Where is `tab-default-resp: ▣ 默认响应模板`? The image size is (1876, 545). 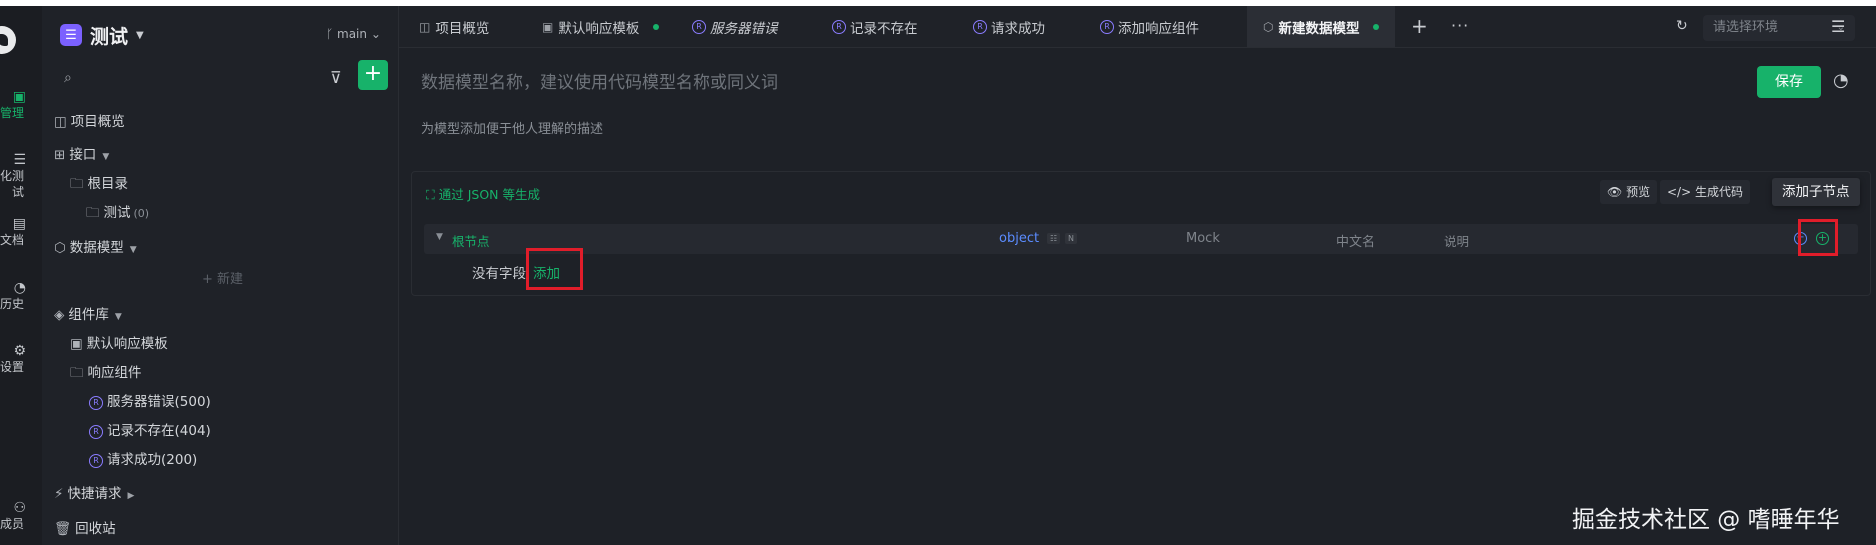 tab-default-resp: ▣ 默认响应模板 is located at coordinates (601, 26).